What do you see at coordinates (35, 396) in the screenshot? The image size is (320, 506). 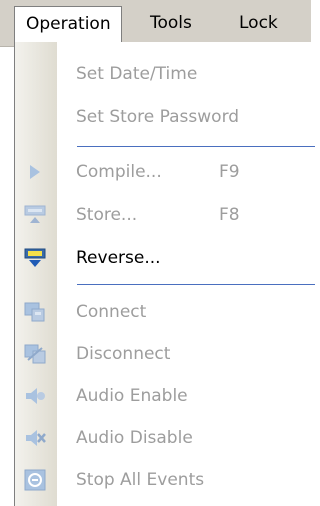 I see `speaker-icon` at bounding box center [35, 396].